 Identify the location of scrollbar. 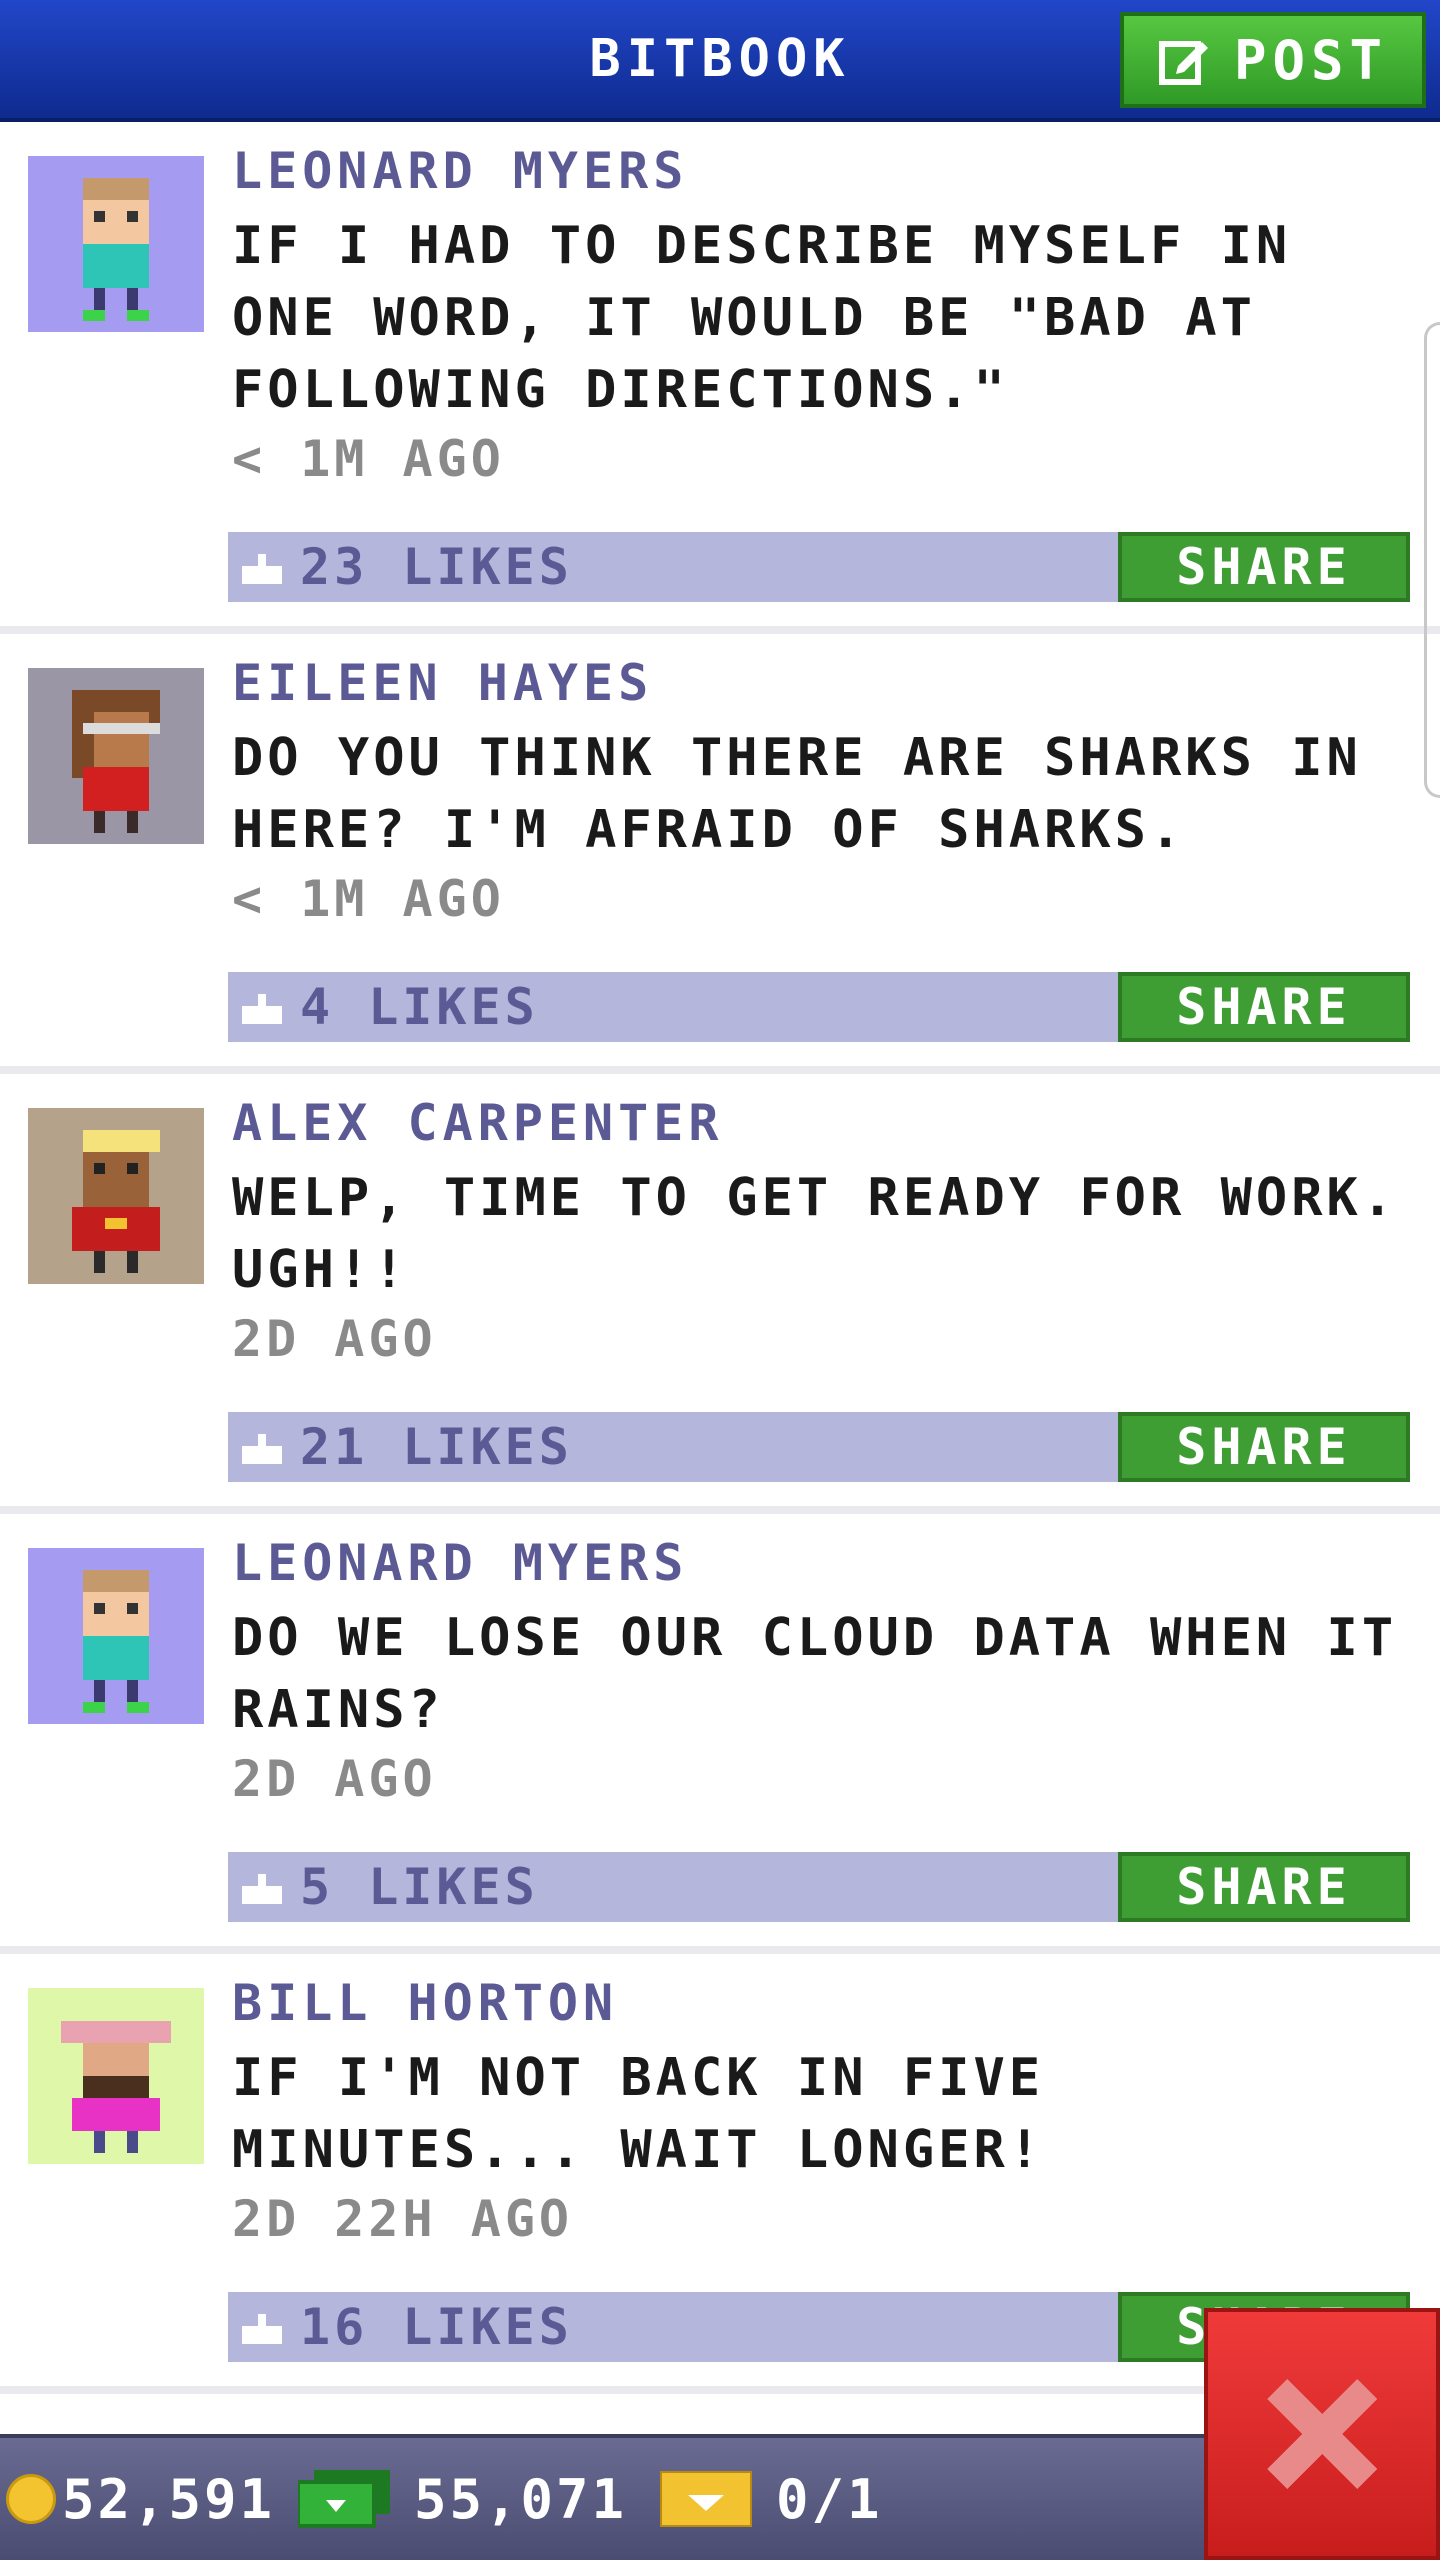
(1432, 560).